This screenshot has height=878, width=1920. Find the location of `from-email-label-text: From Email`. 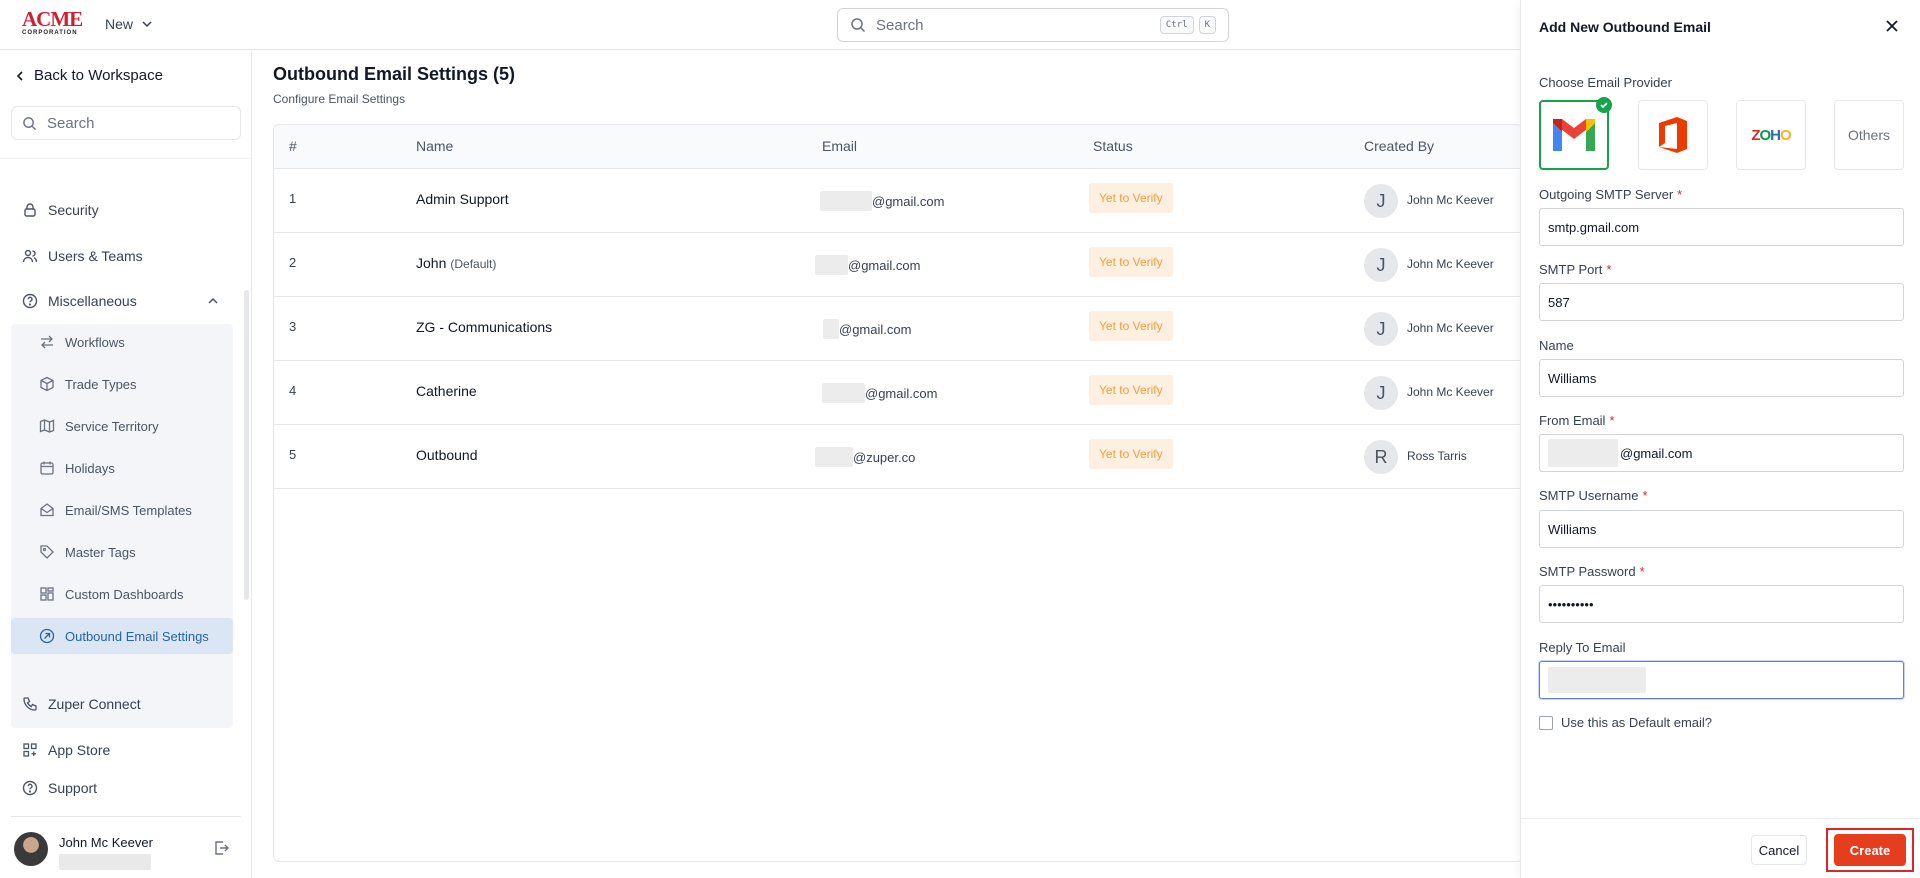

from-email-label-text: From Email is located at coordinates (1572, 420).